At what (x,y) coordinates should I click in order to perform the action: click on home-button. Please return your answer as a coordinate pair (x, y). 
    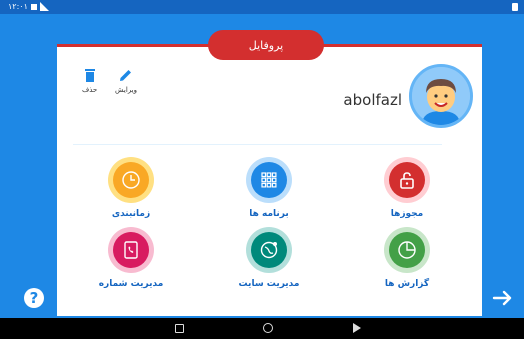
    Looking at the image, I should click on (268, 328).